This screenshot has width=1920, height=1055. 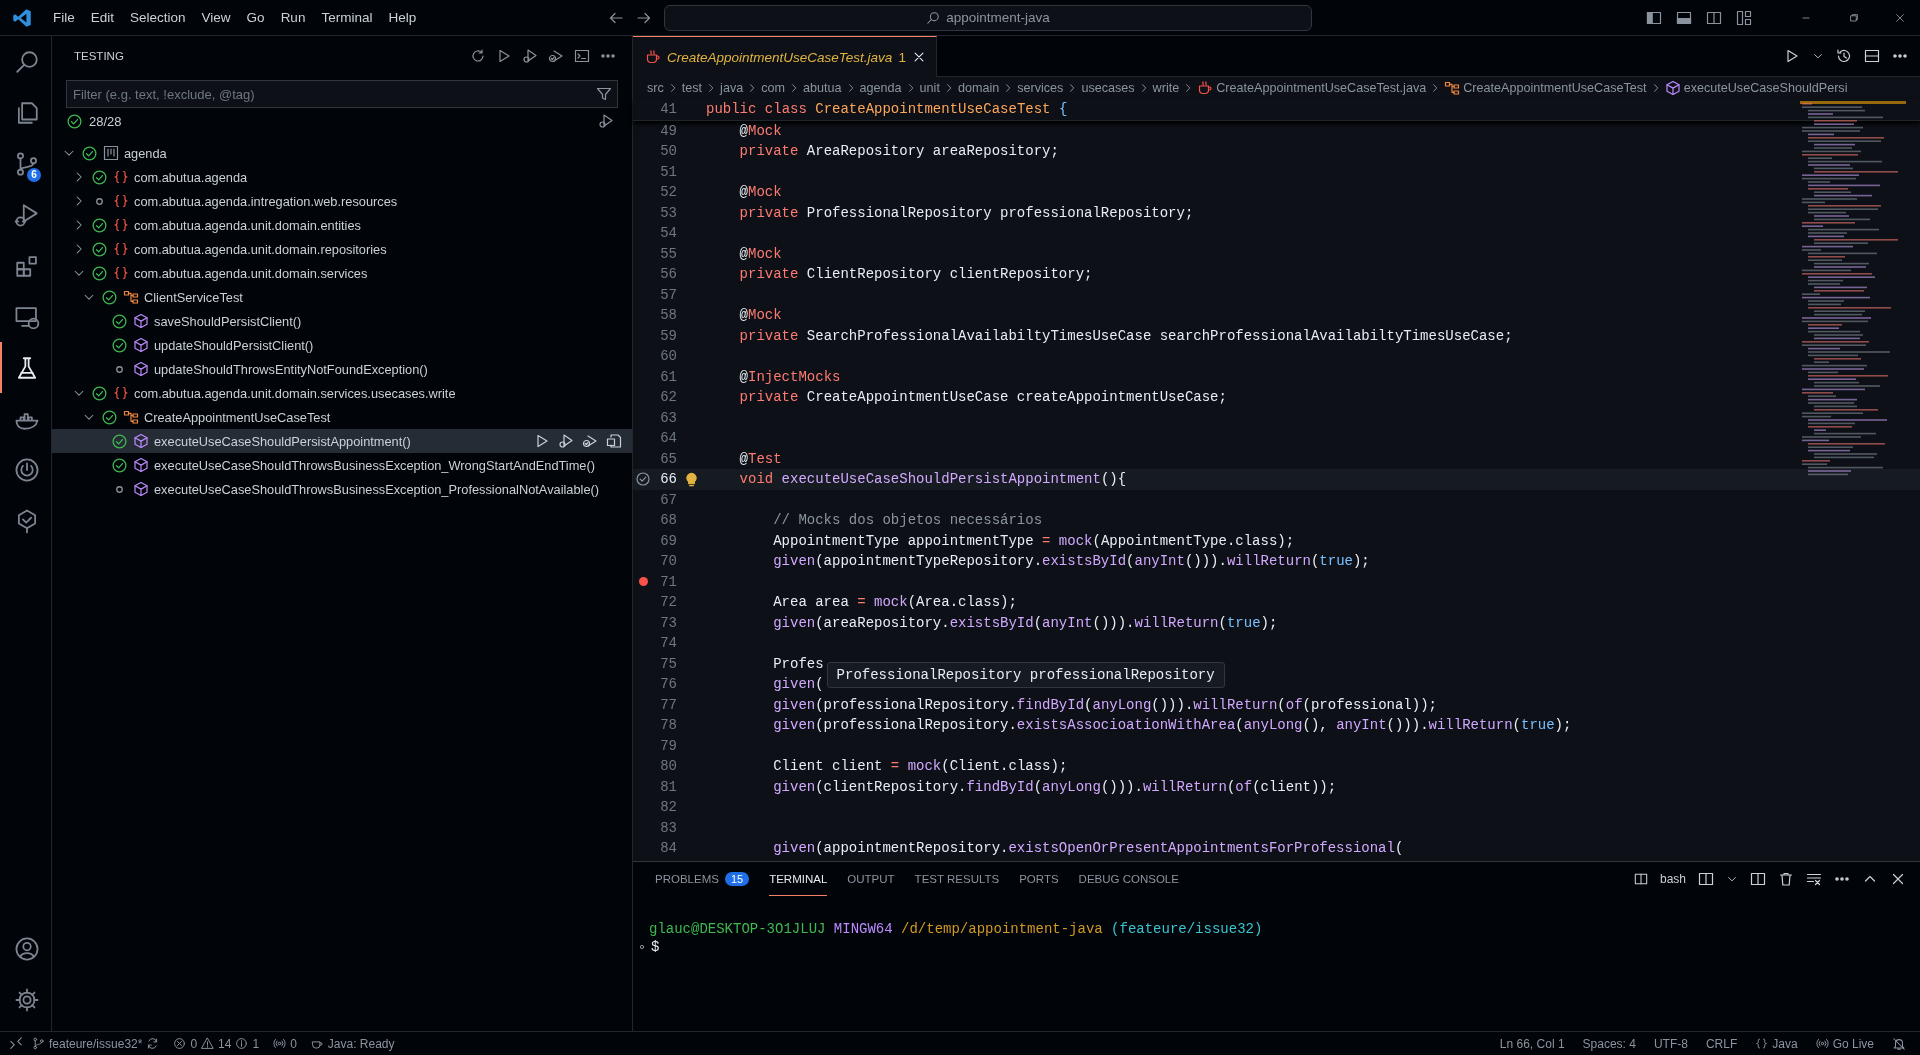 I want to click on test-tree-item: executeUseCaseShouldPersistAppointment(), so click(x=342, y=441).